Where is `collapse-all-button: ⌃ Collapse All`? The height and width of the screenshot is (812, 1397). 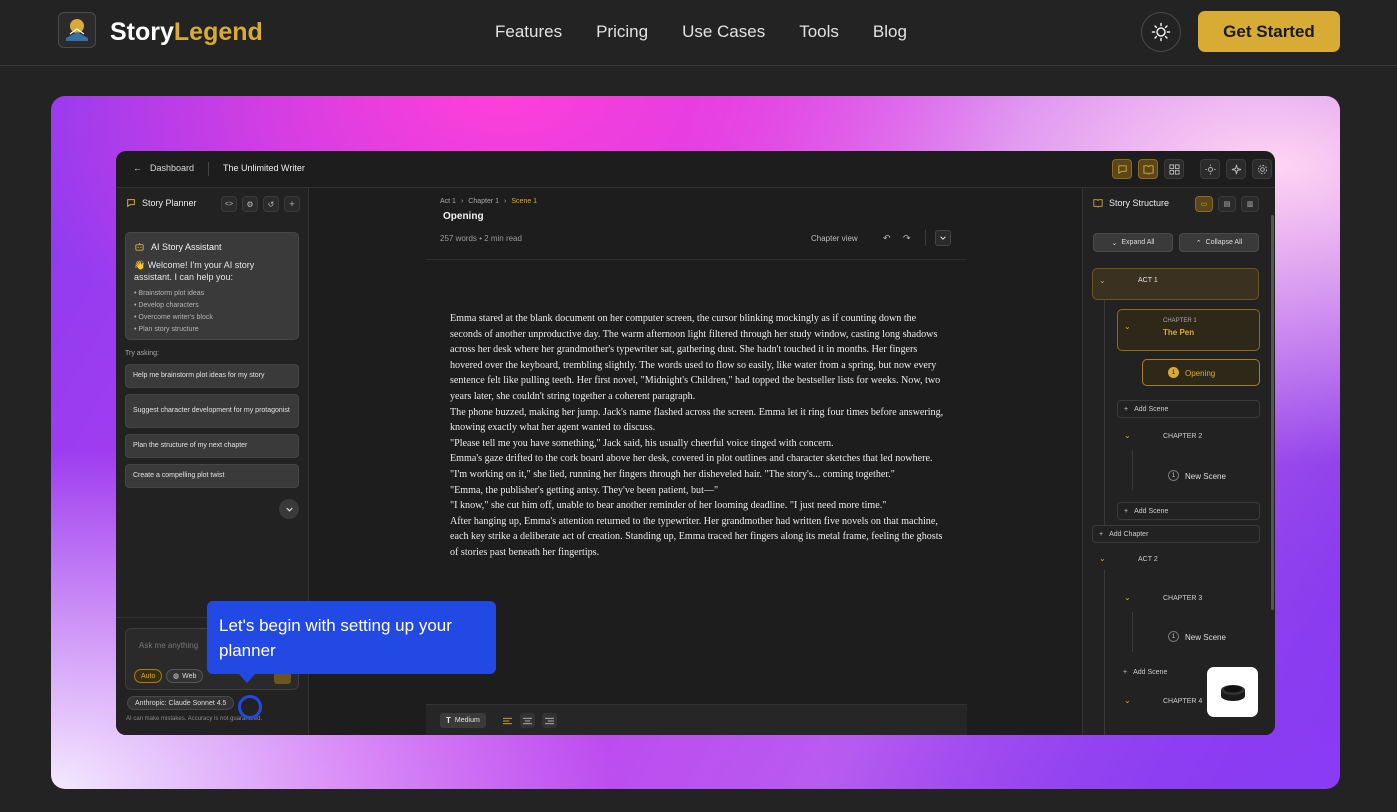 collapse-all-button: ⌃ Collapse All is located at coordinates (1219, 242).